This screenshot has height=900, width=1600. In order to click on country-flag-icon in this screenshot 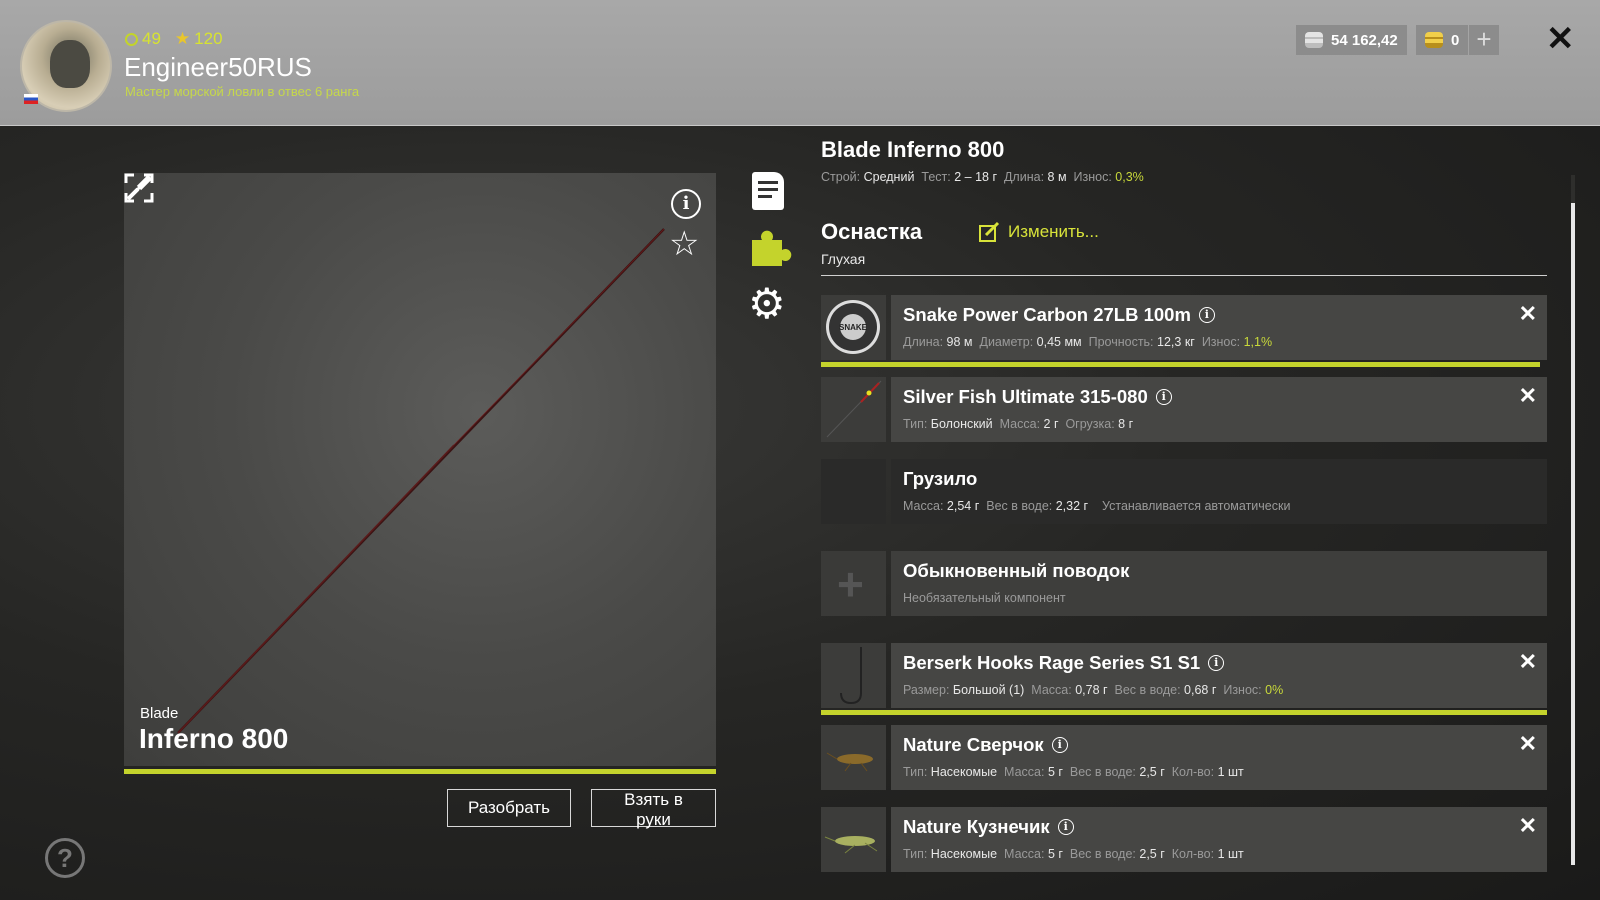, I will do `click(31, 99)`.